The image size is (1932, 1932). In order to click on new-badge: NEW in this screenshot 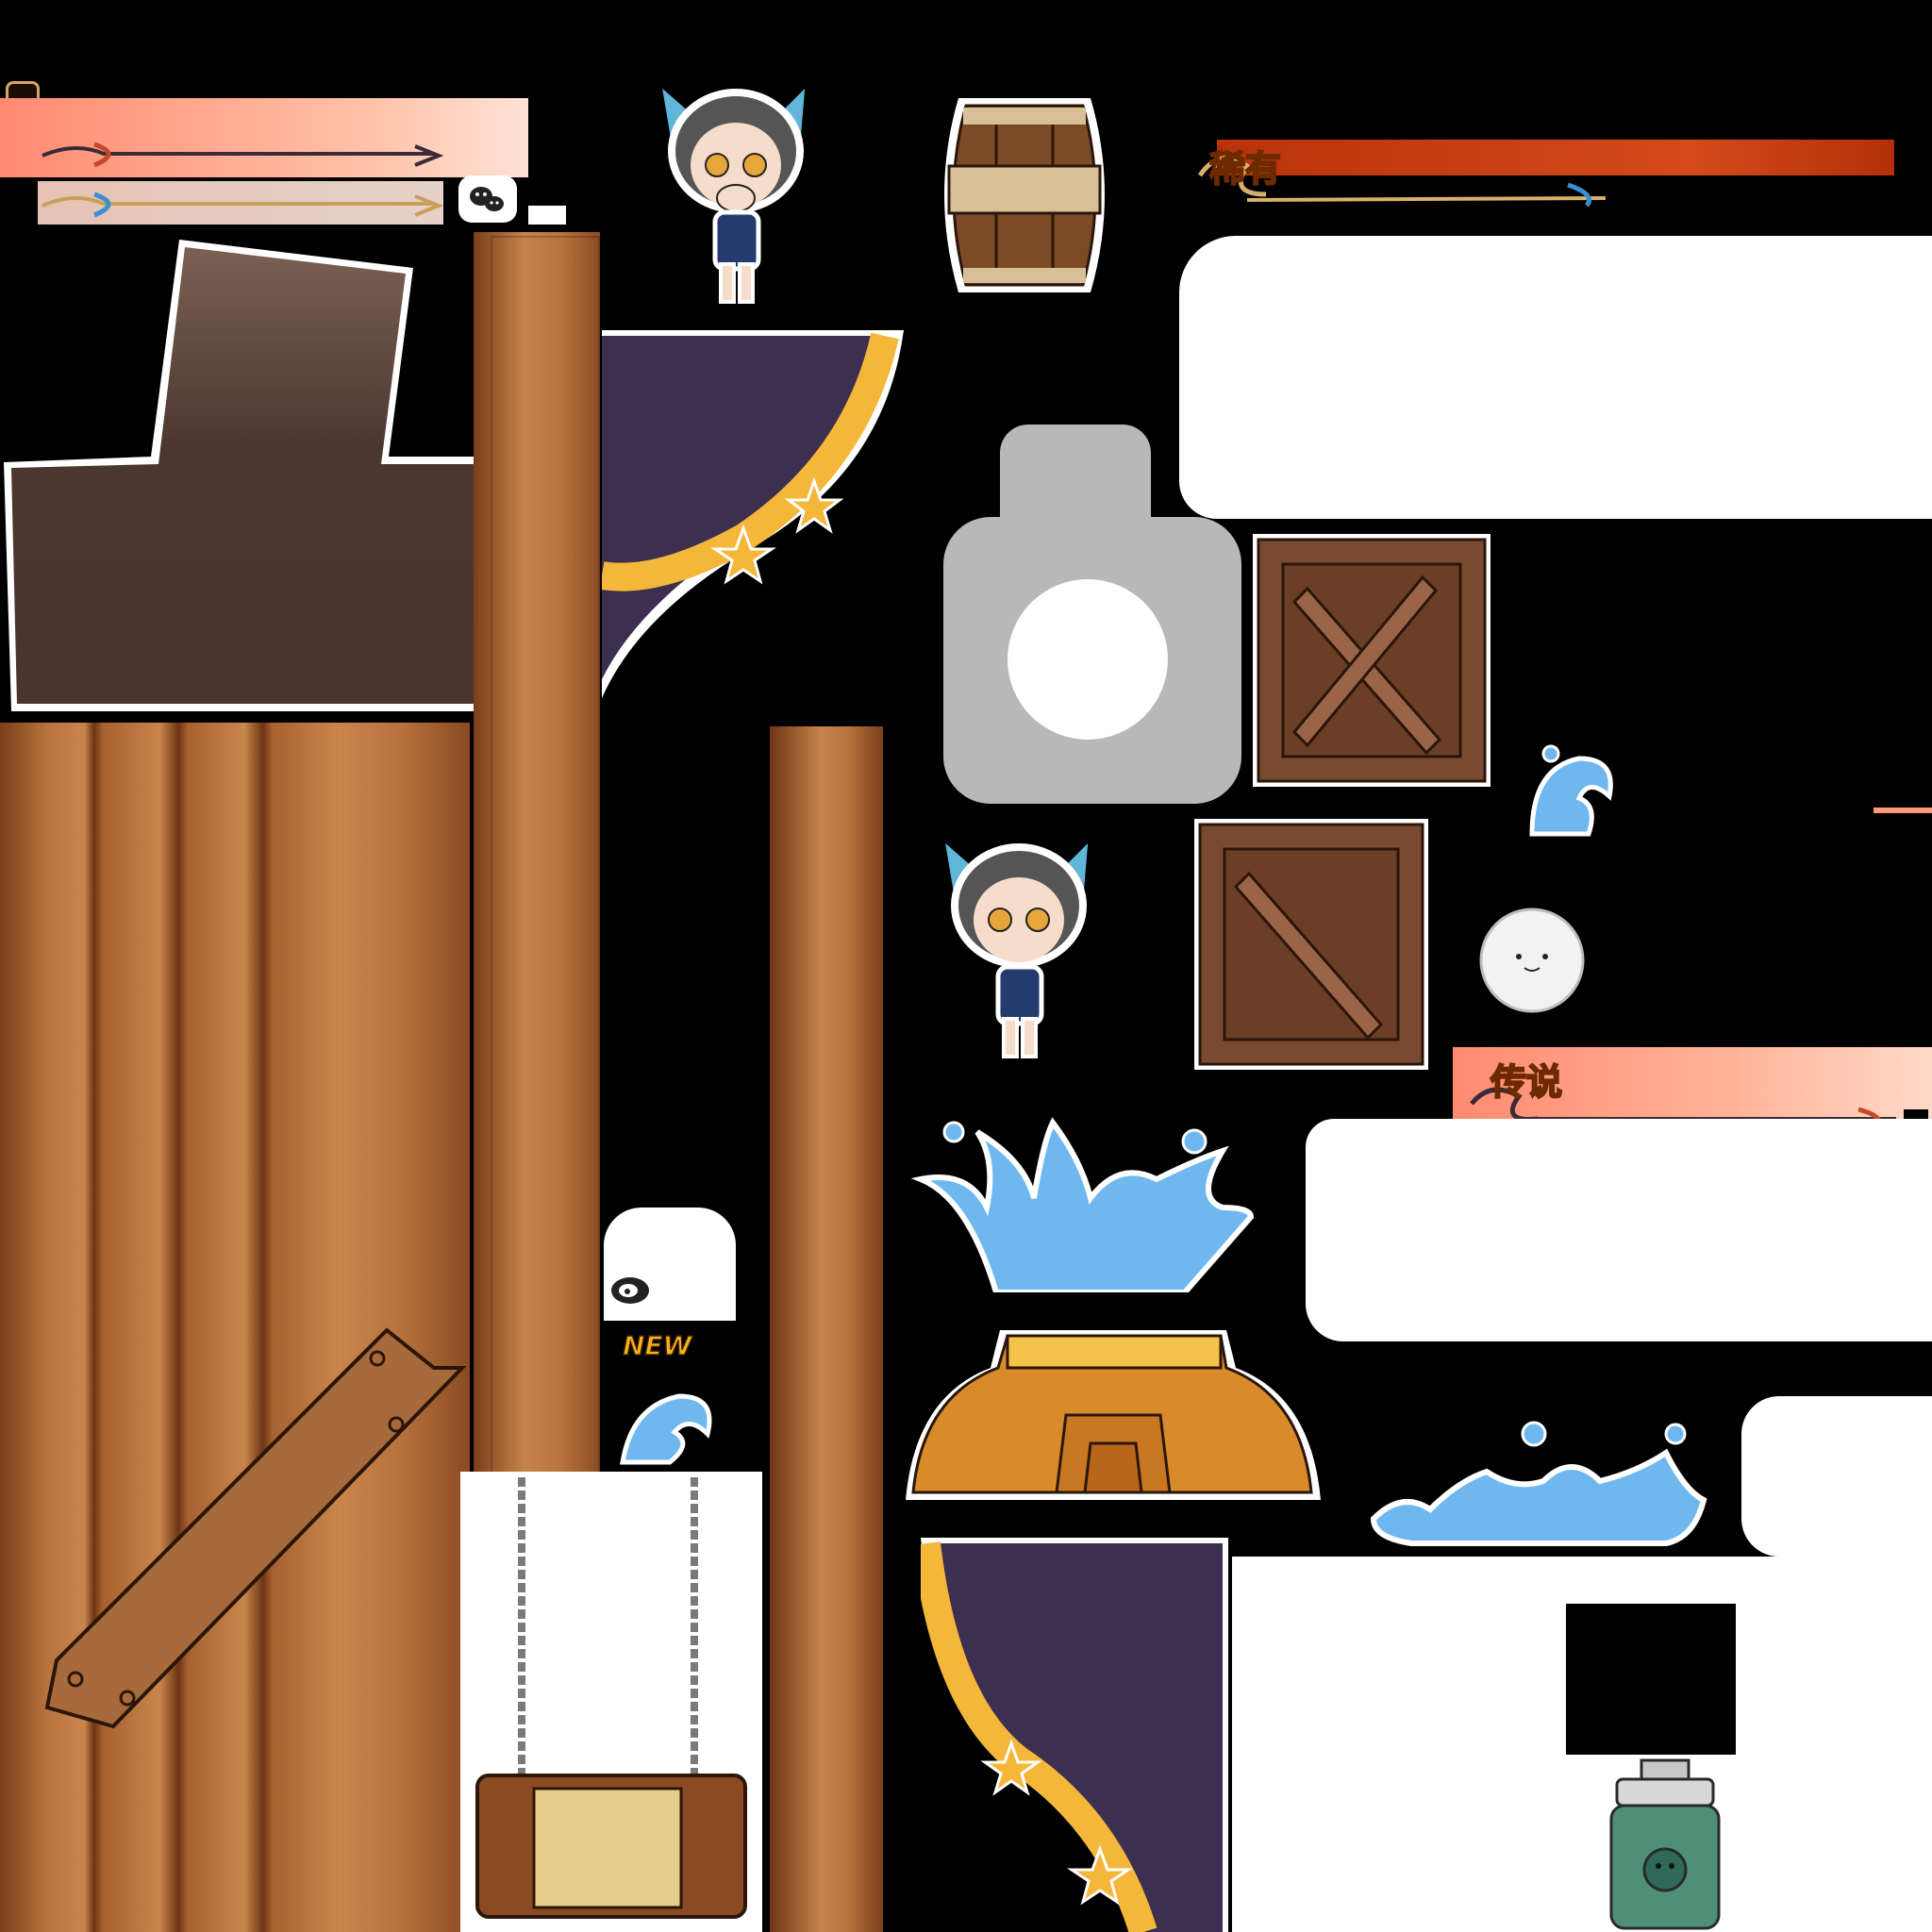, I will do `click(657, 1346)`.